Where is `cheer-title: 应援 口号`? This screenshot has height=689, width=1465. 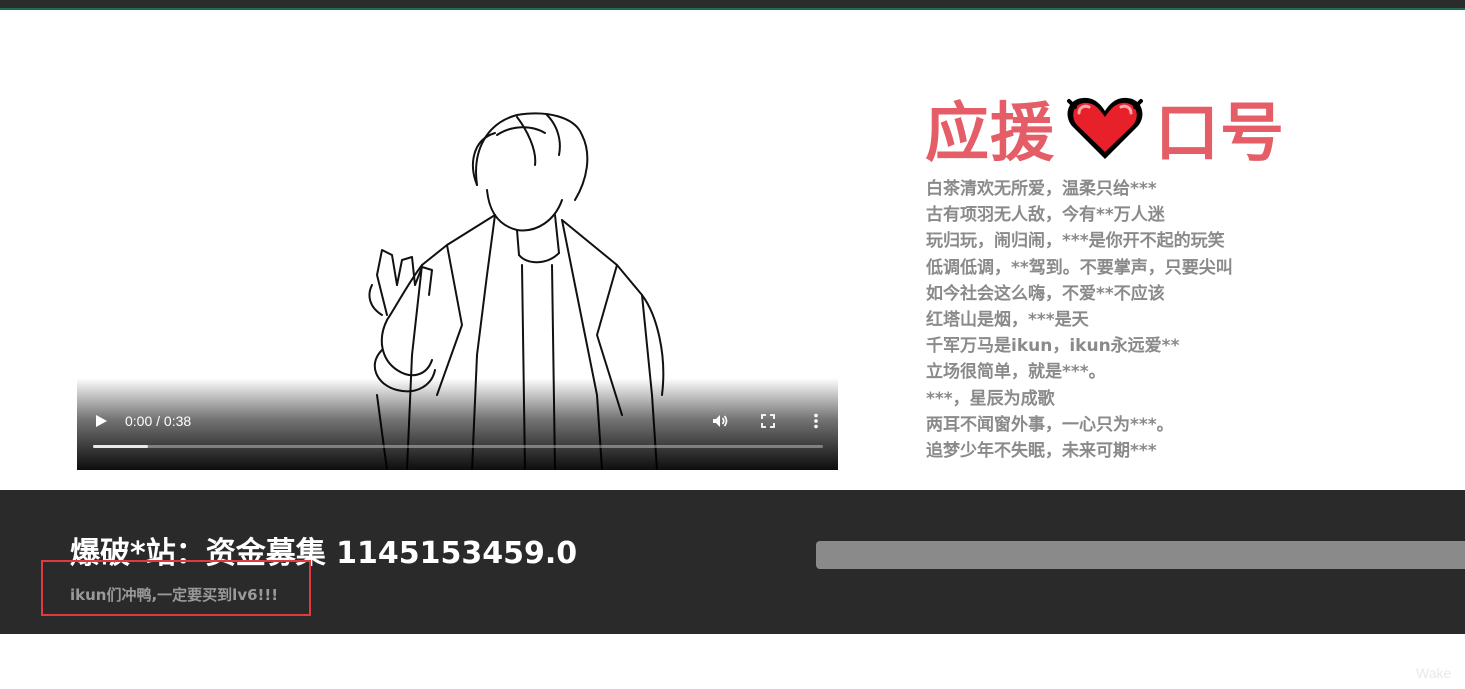
cheer-title: 应援 口号 is located at coordinates (1105, 129).